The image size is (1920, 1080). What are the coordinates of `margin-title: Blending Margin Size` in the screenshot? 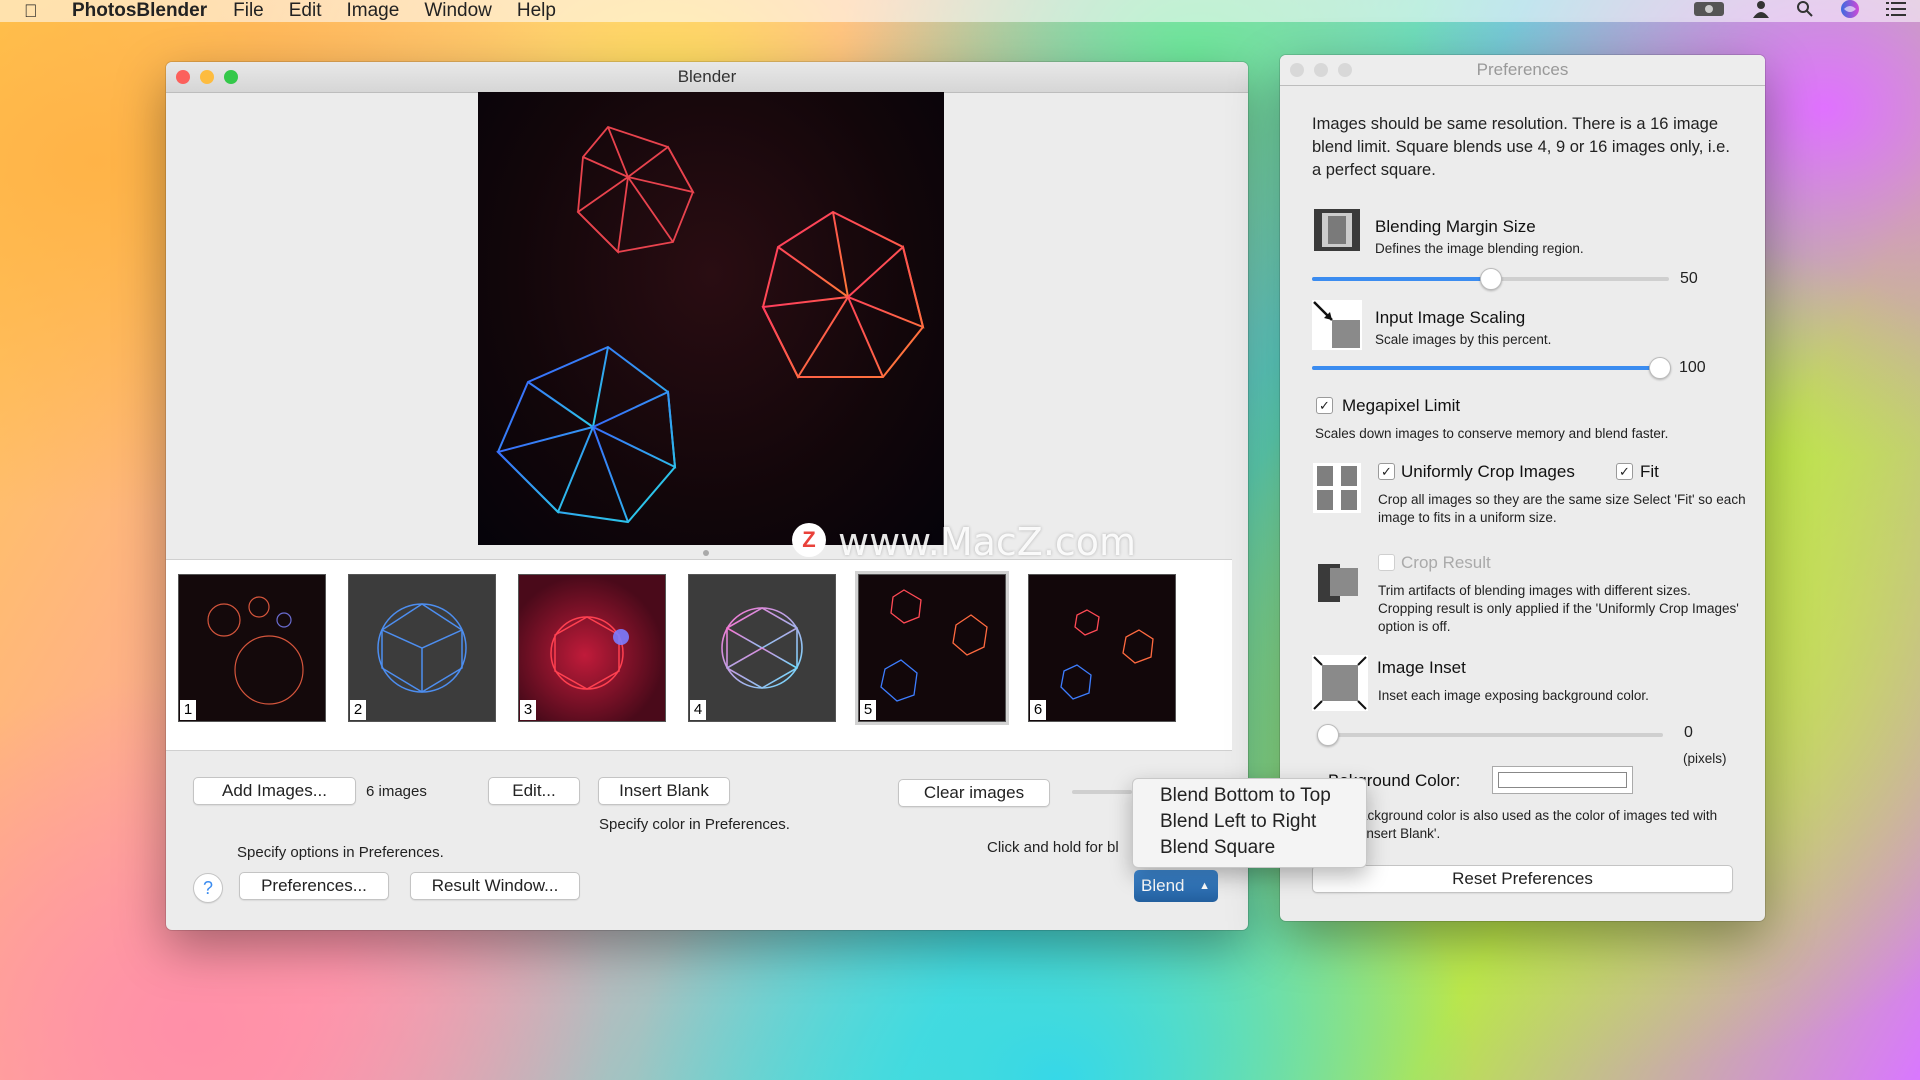 It's located at (1455, 226).